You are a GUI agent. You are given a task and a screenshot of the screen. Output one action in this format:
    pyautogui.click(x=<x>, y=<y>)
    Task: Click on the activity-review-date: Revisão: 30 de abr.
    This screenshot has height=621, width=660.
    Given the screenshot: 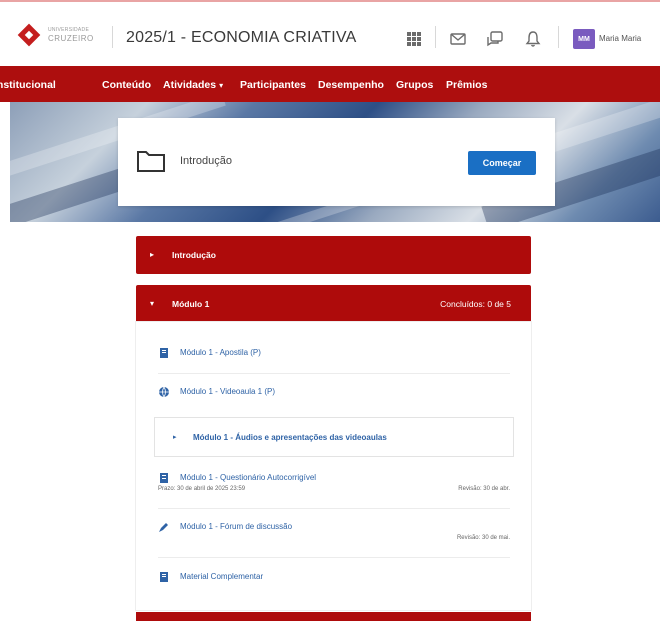 What is the action you would take?
    pyautogui.click(x=484, y=489)
    